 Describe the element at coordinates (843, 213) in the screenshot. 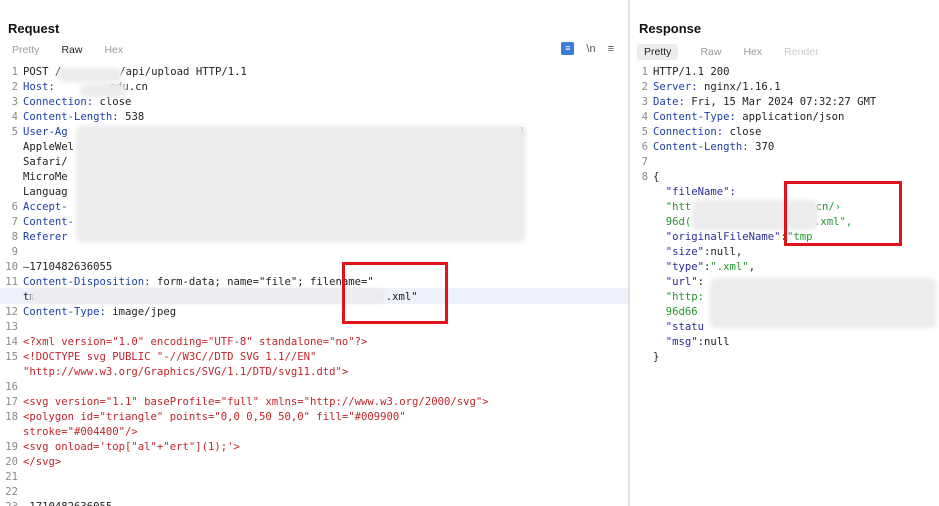

I see `response-filename-annotation-box` at that location.